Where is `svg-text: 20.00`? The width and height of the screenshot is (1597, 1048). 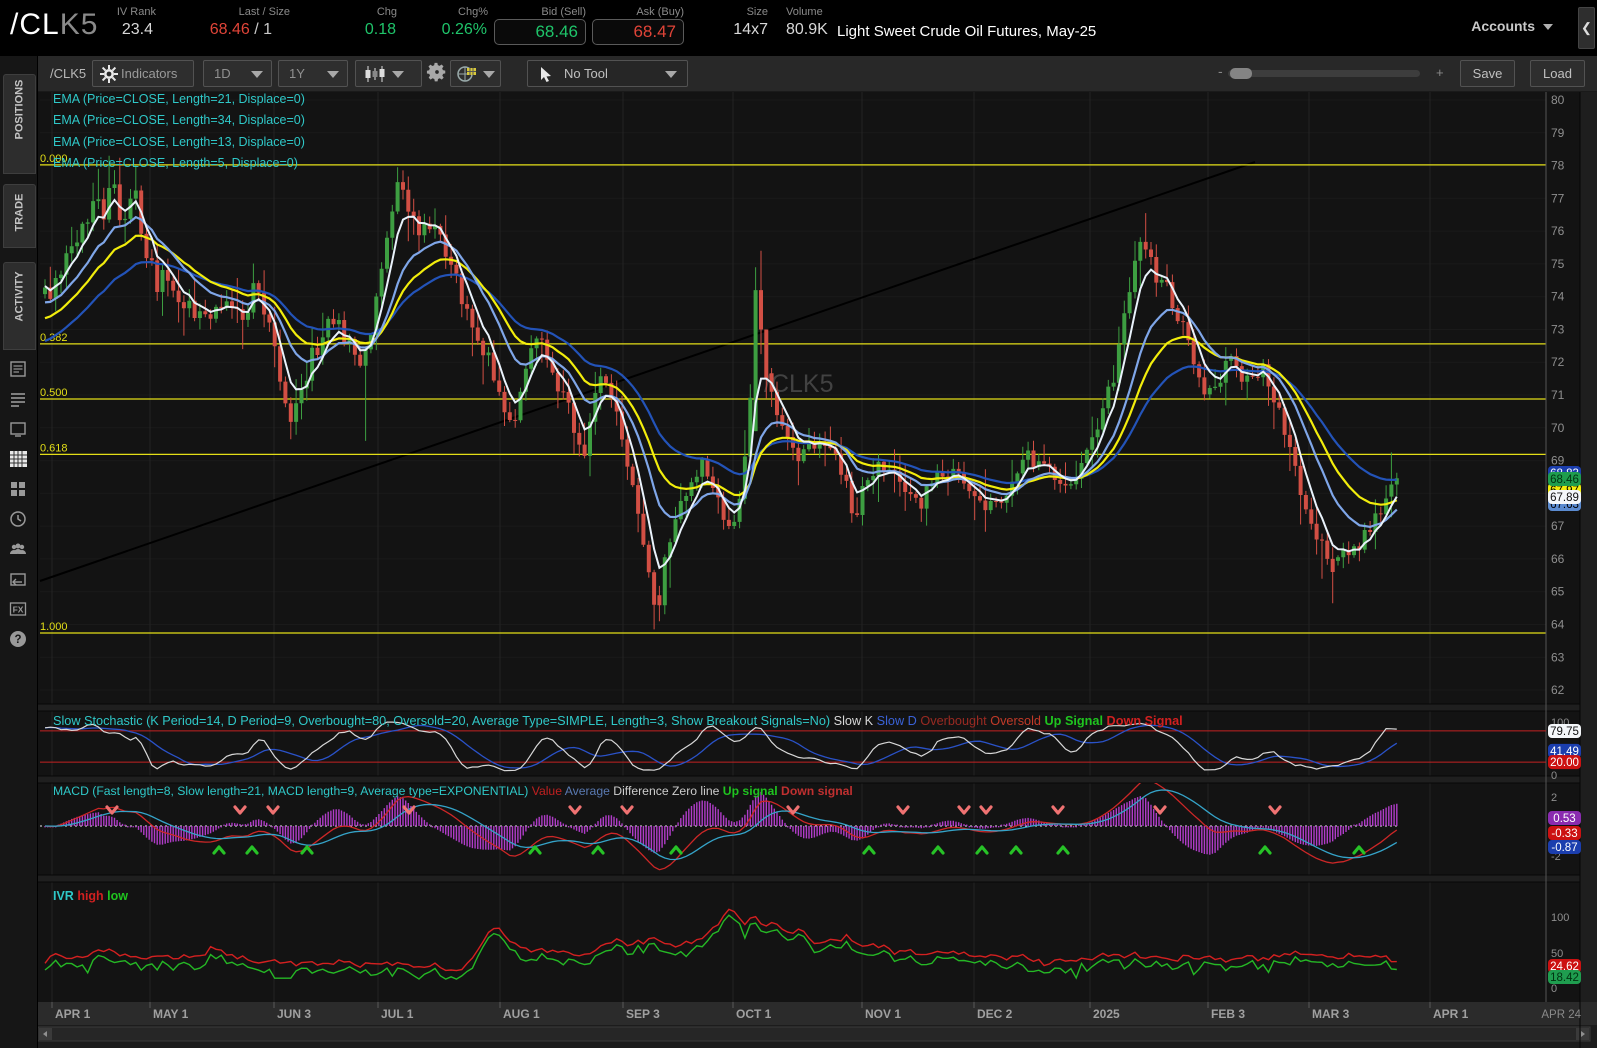
svg-text: 20.00 is located at coordinates (1564, 763).